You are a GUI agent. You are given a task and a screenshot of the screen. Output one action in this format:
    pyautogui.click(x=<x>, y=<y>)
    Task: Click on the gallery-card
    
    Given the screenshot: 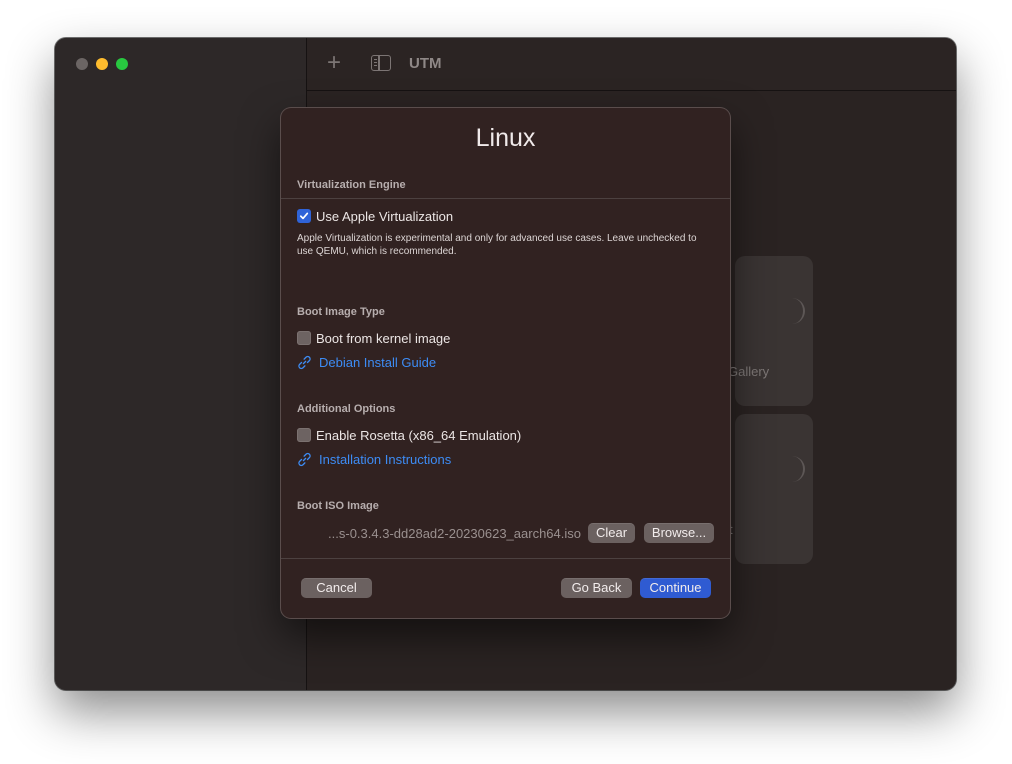 What is the action you would take?
    pyautogui.click(x=774, y=331)
    